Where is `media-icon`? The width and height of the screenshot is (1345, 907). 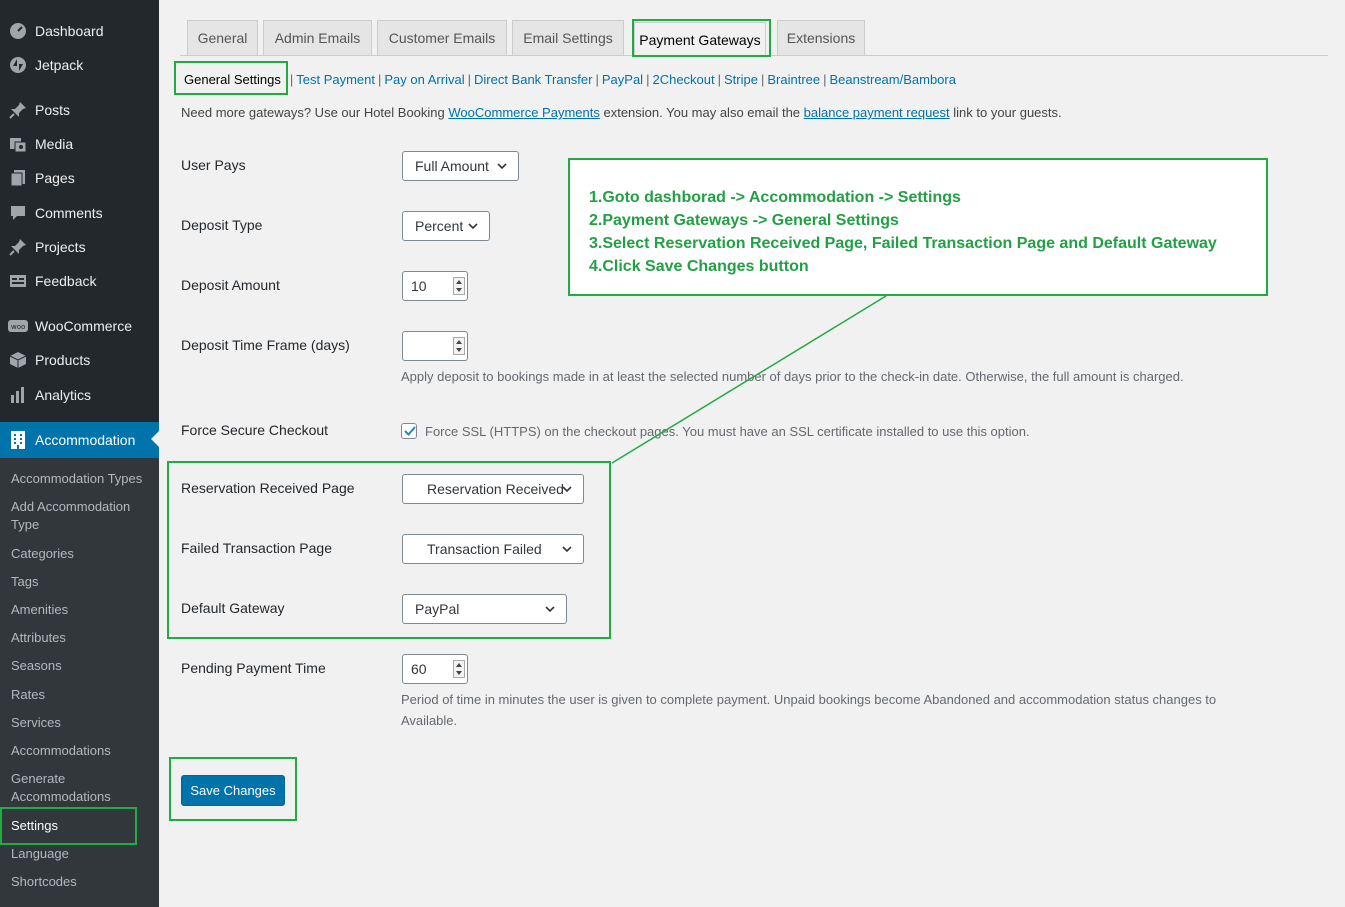
media-icon is located at coordinates (18, 144).